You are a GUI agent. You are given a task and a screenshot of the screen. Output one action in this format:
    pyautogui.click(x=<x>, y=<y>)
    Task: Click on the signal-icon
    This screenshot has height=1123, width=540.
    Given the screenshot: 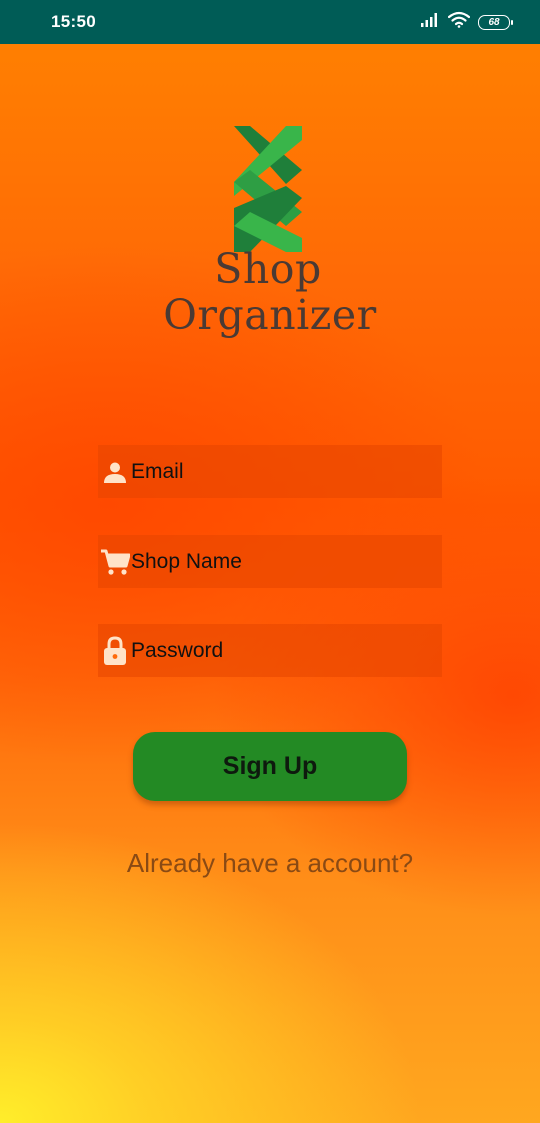 What is the action you would take?
    pyautogui.click(x=430, y=22)
    